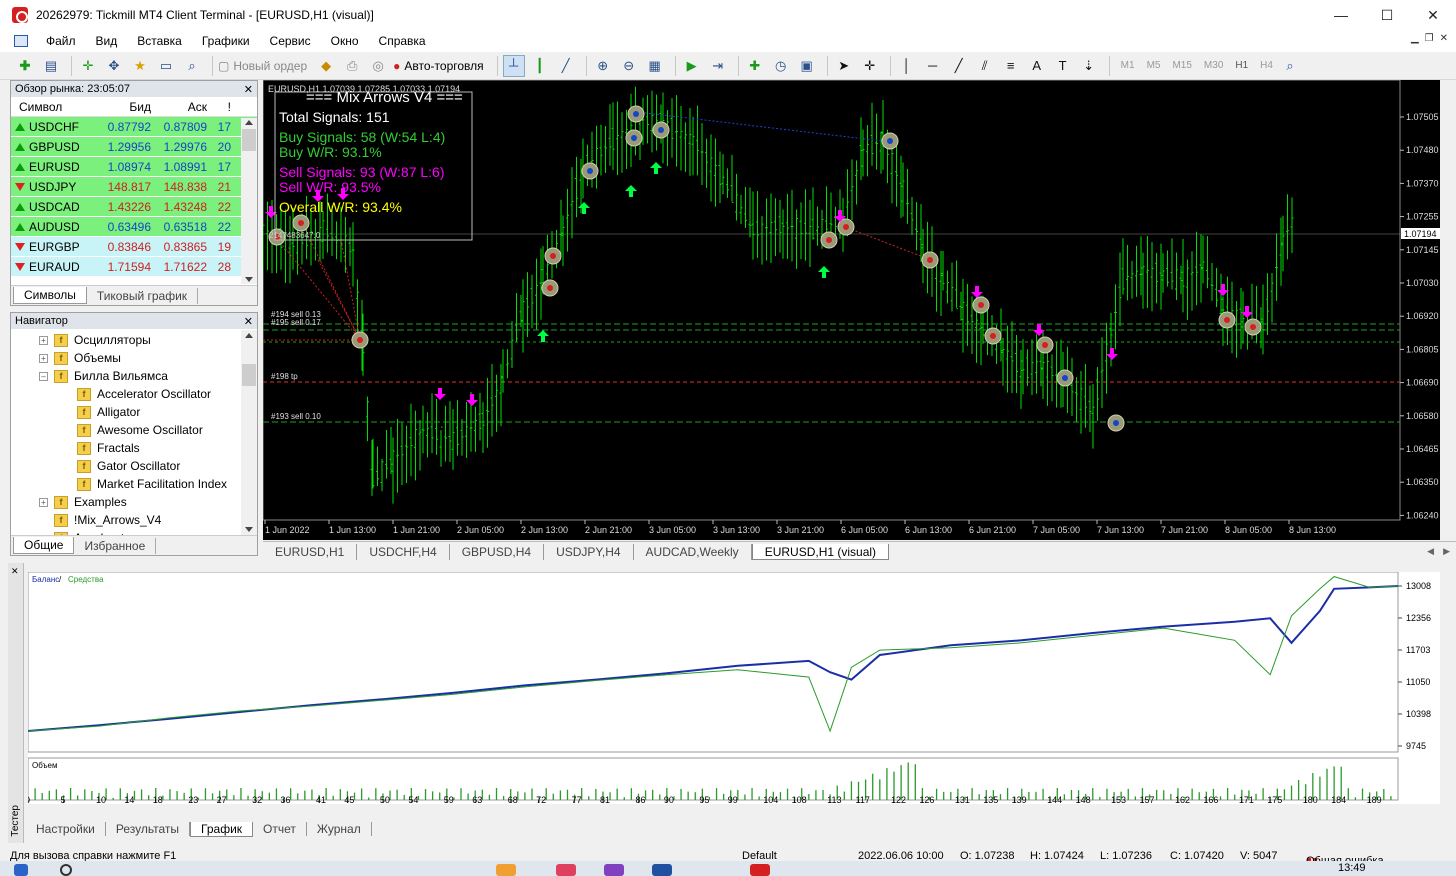 This screenshot has width=1456, height=876. What do you see at coordinates (134, 520) in the screenshot?
I see `navigator-item: f !Mix_Arrows_V4` at bounding box center [134, 520].